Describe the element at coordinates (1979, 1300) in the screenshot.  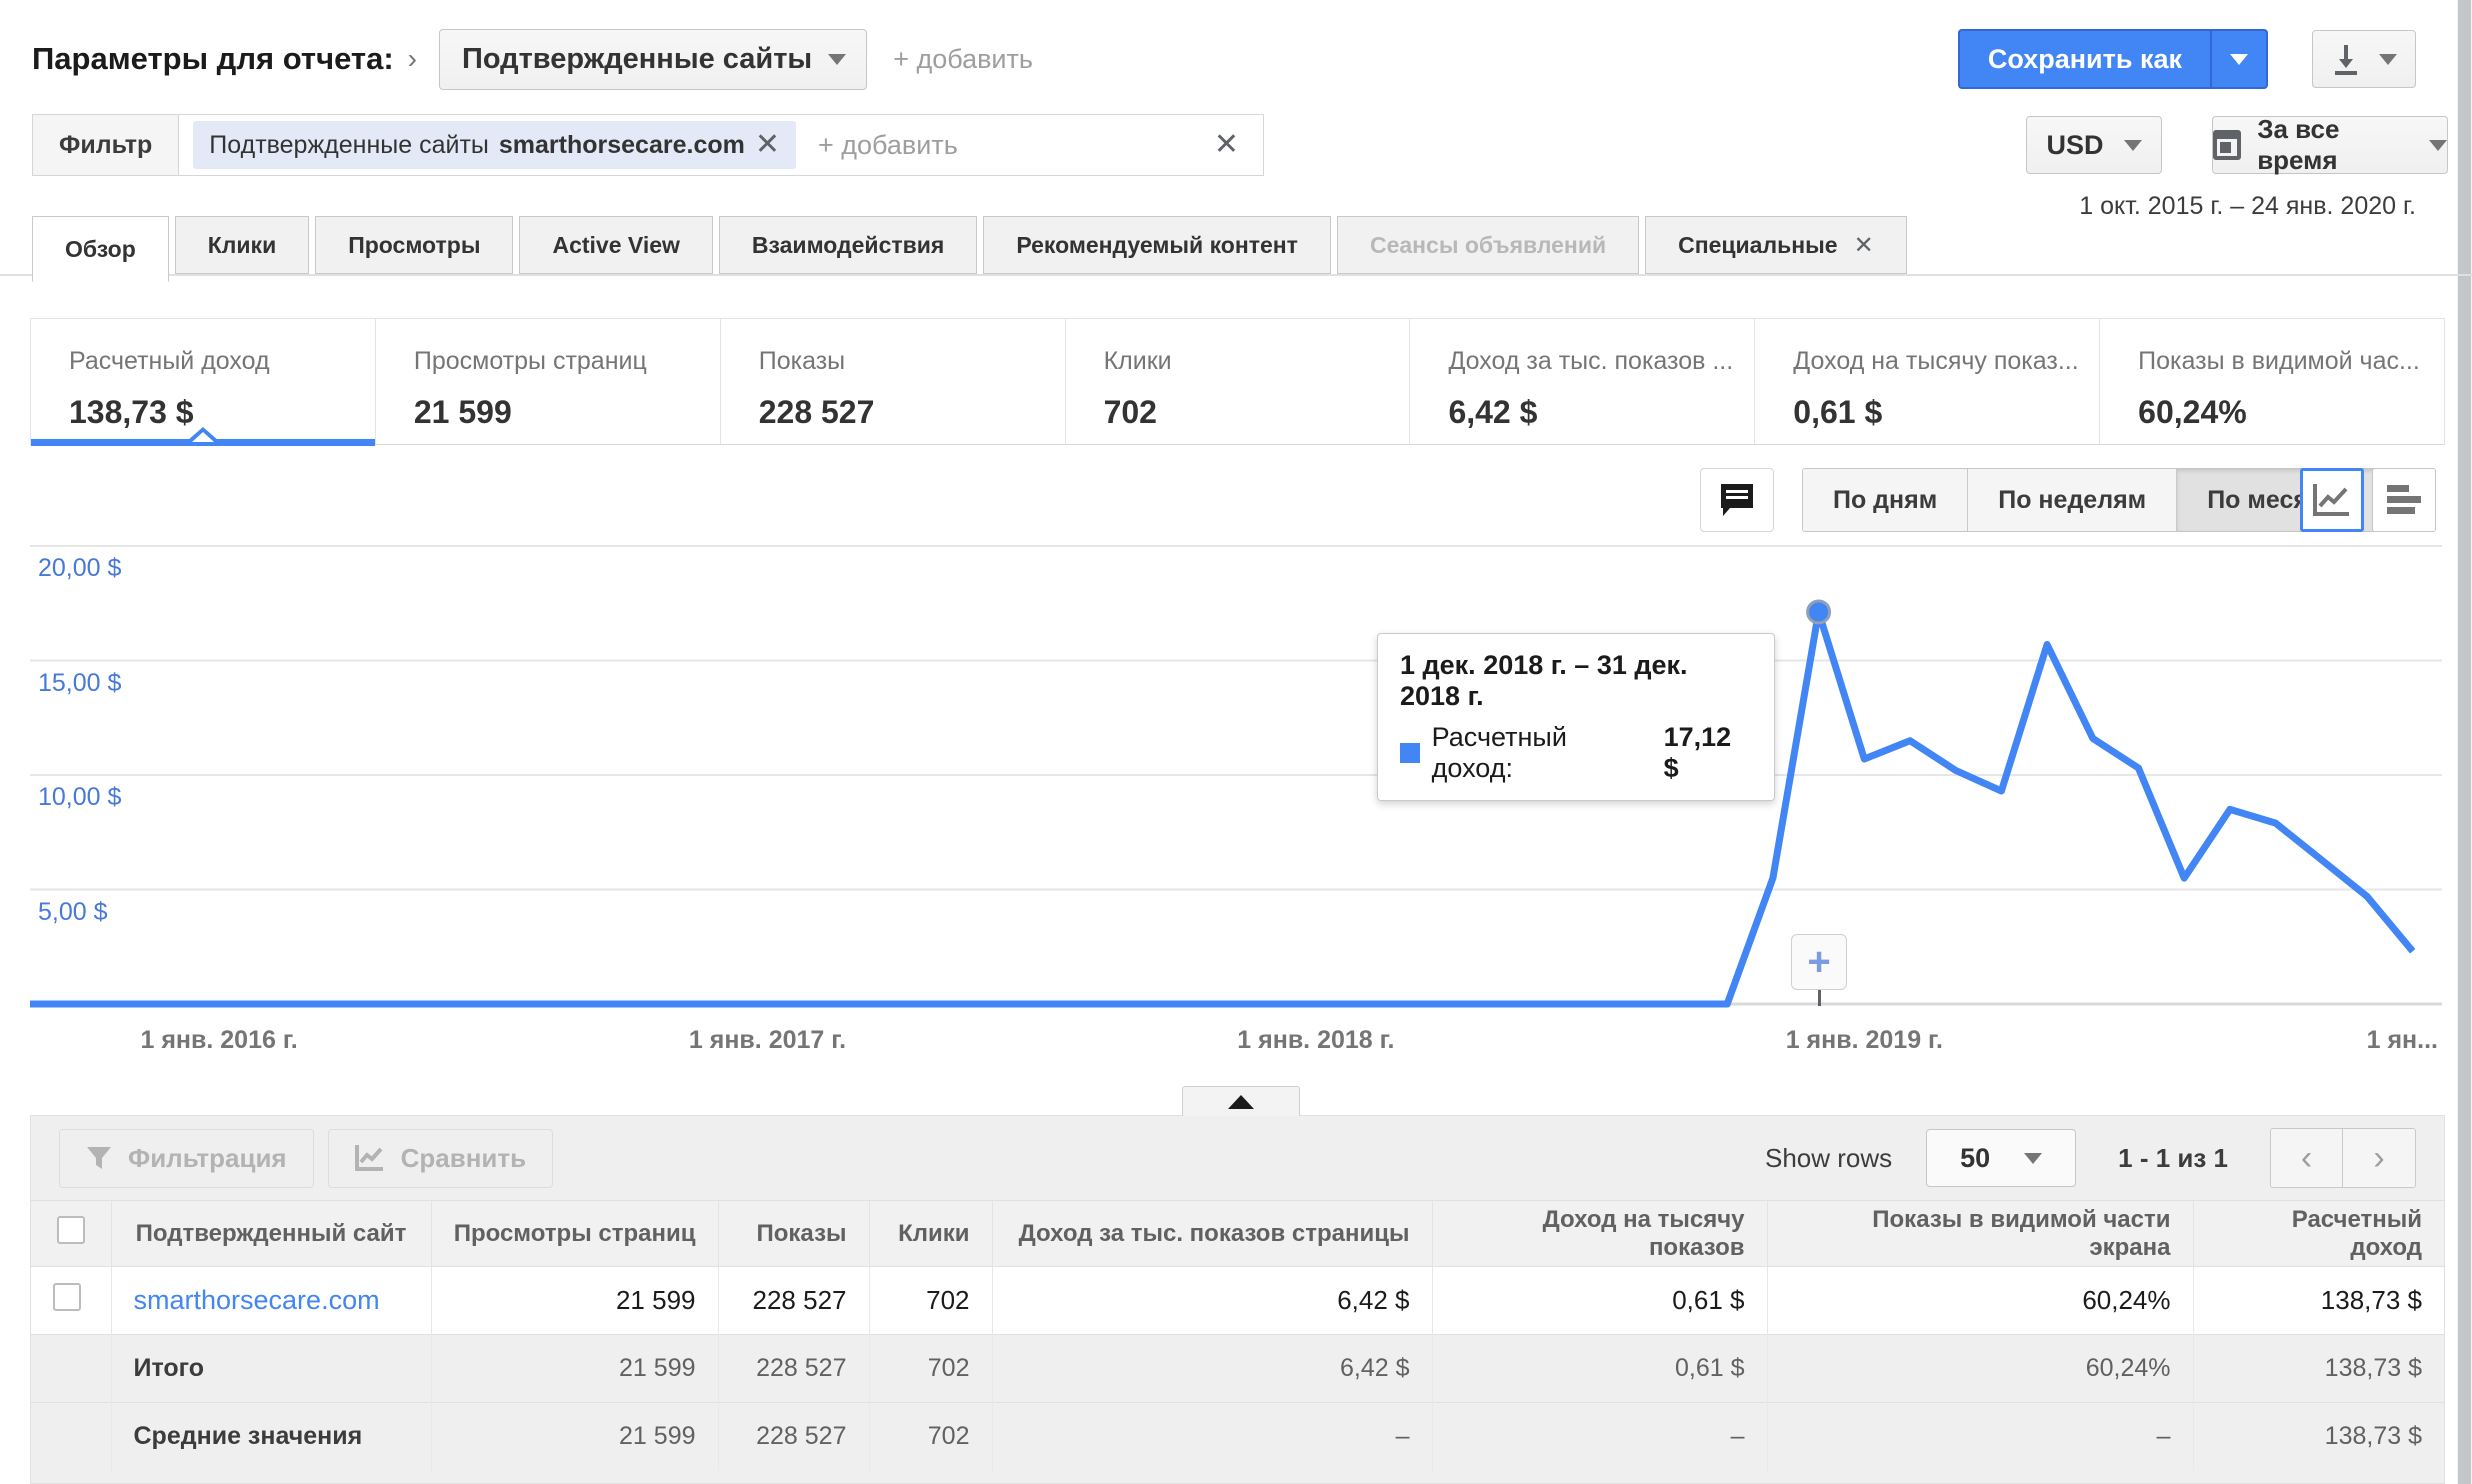
I see `table-cell: 60,24%` at that location.